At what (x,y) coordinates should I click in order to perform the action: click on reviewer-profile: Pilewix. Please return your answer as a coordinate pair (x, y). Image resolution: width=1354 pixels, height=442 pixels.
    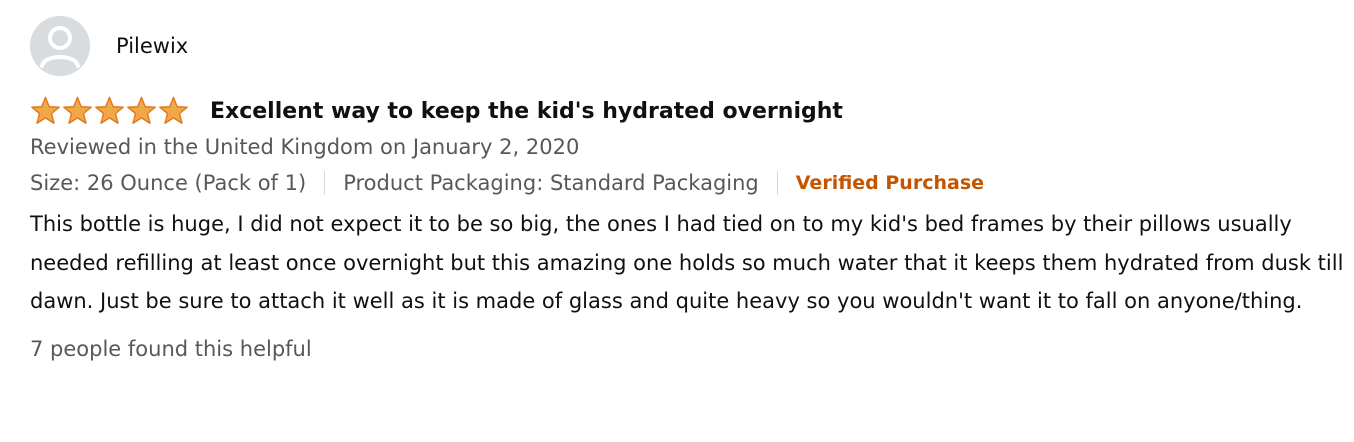
    Looking at the image, I should click on (685, 46).